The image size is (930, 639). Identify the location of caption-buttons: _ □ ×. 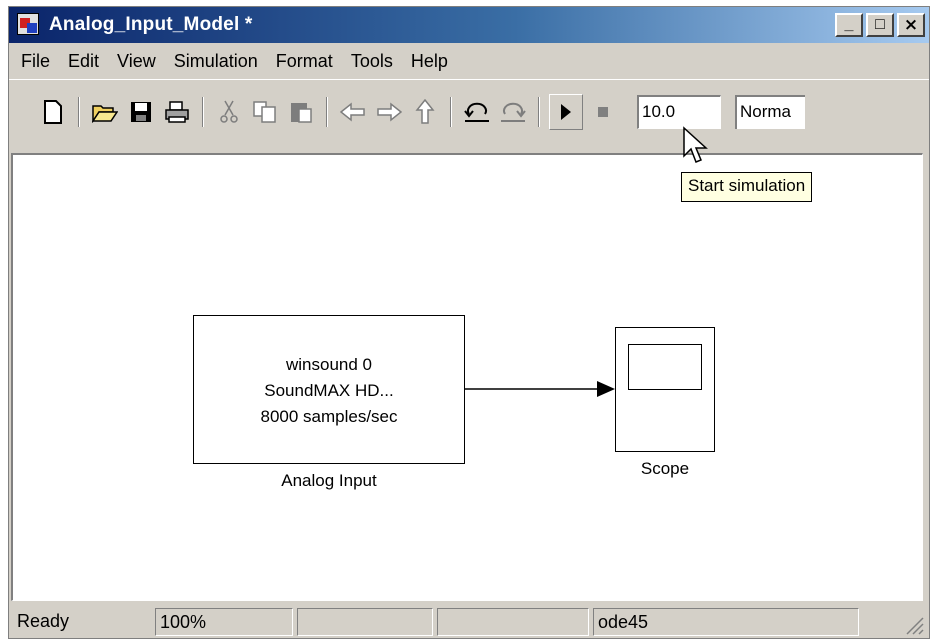
(878, 25).